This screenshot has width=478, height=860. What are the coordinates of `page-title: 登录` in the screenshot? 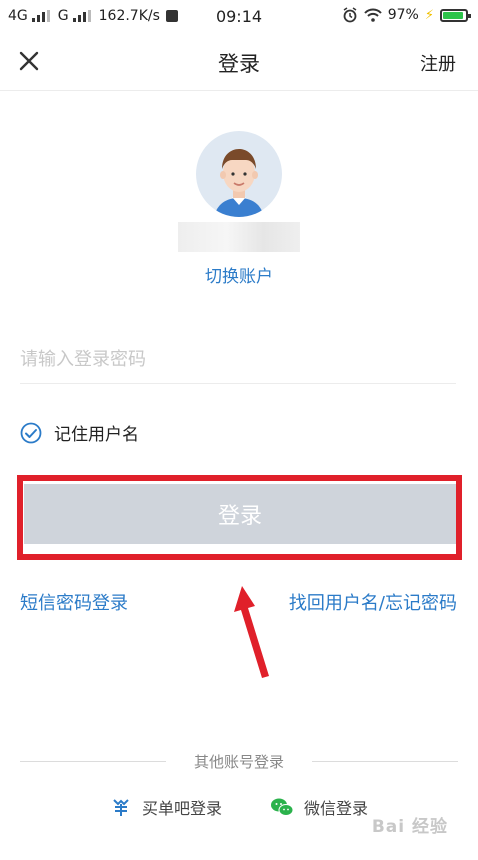 It's located at (239, 64).